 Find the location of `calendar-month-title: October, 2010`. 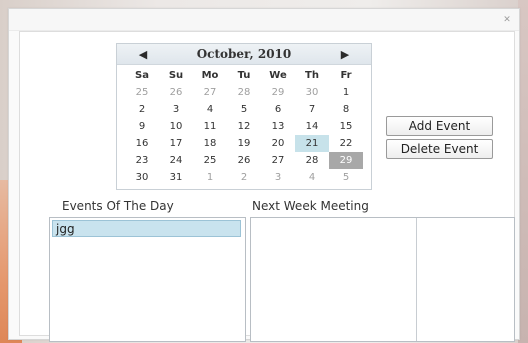

calendar-month-title: October, 2010 is located at coordinates (244, 54).